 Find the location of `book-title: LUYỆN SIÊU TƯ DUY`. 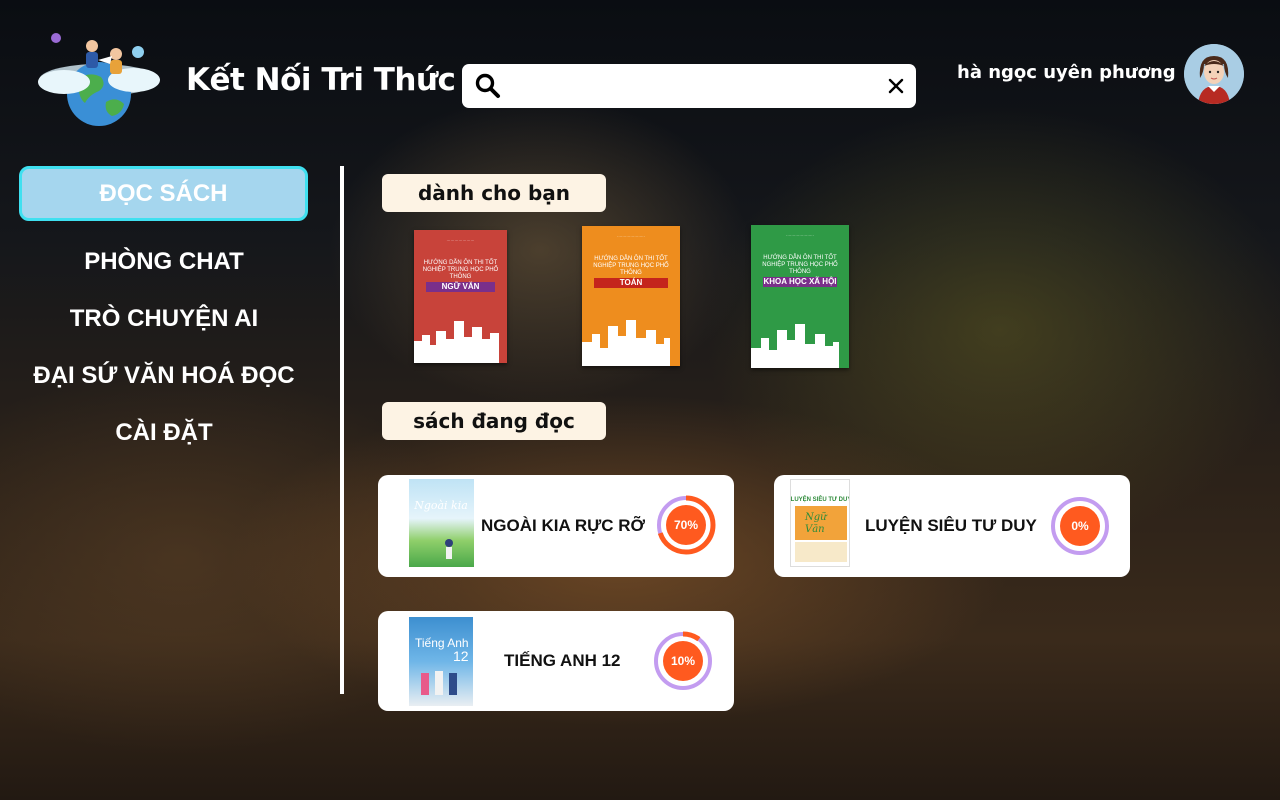

book-title: LUYỆN SIÊU TƯ DUY is located at coordinates (951, 525).